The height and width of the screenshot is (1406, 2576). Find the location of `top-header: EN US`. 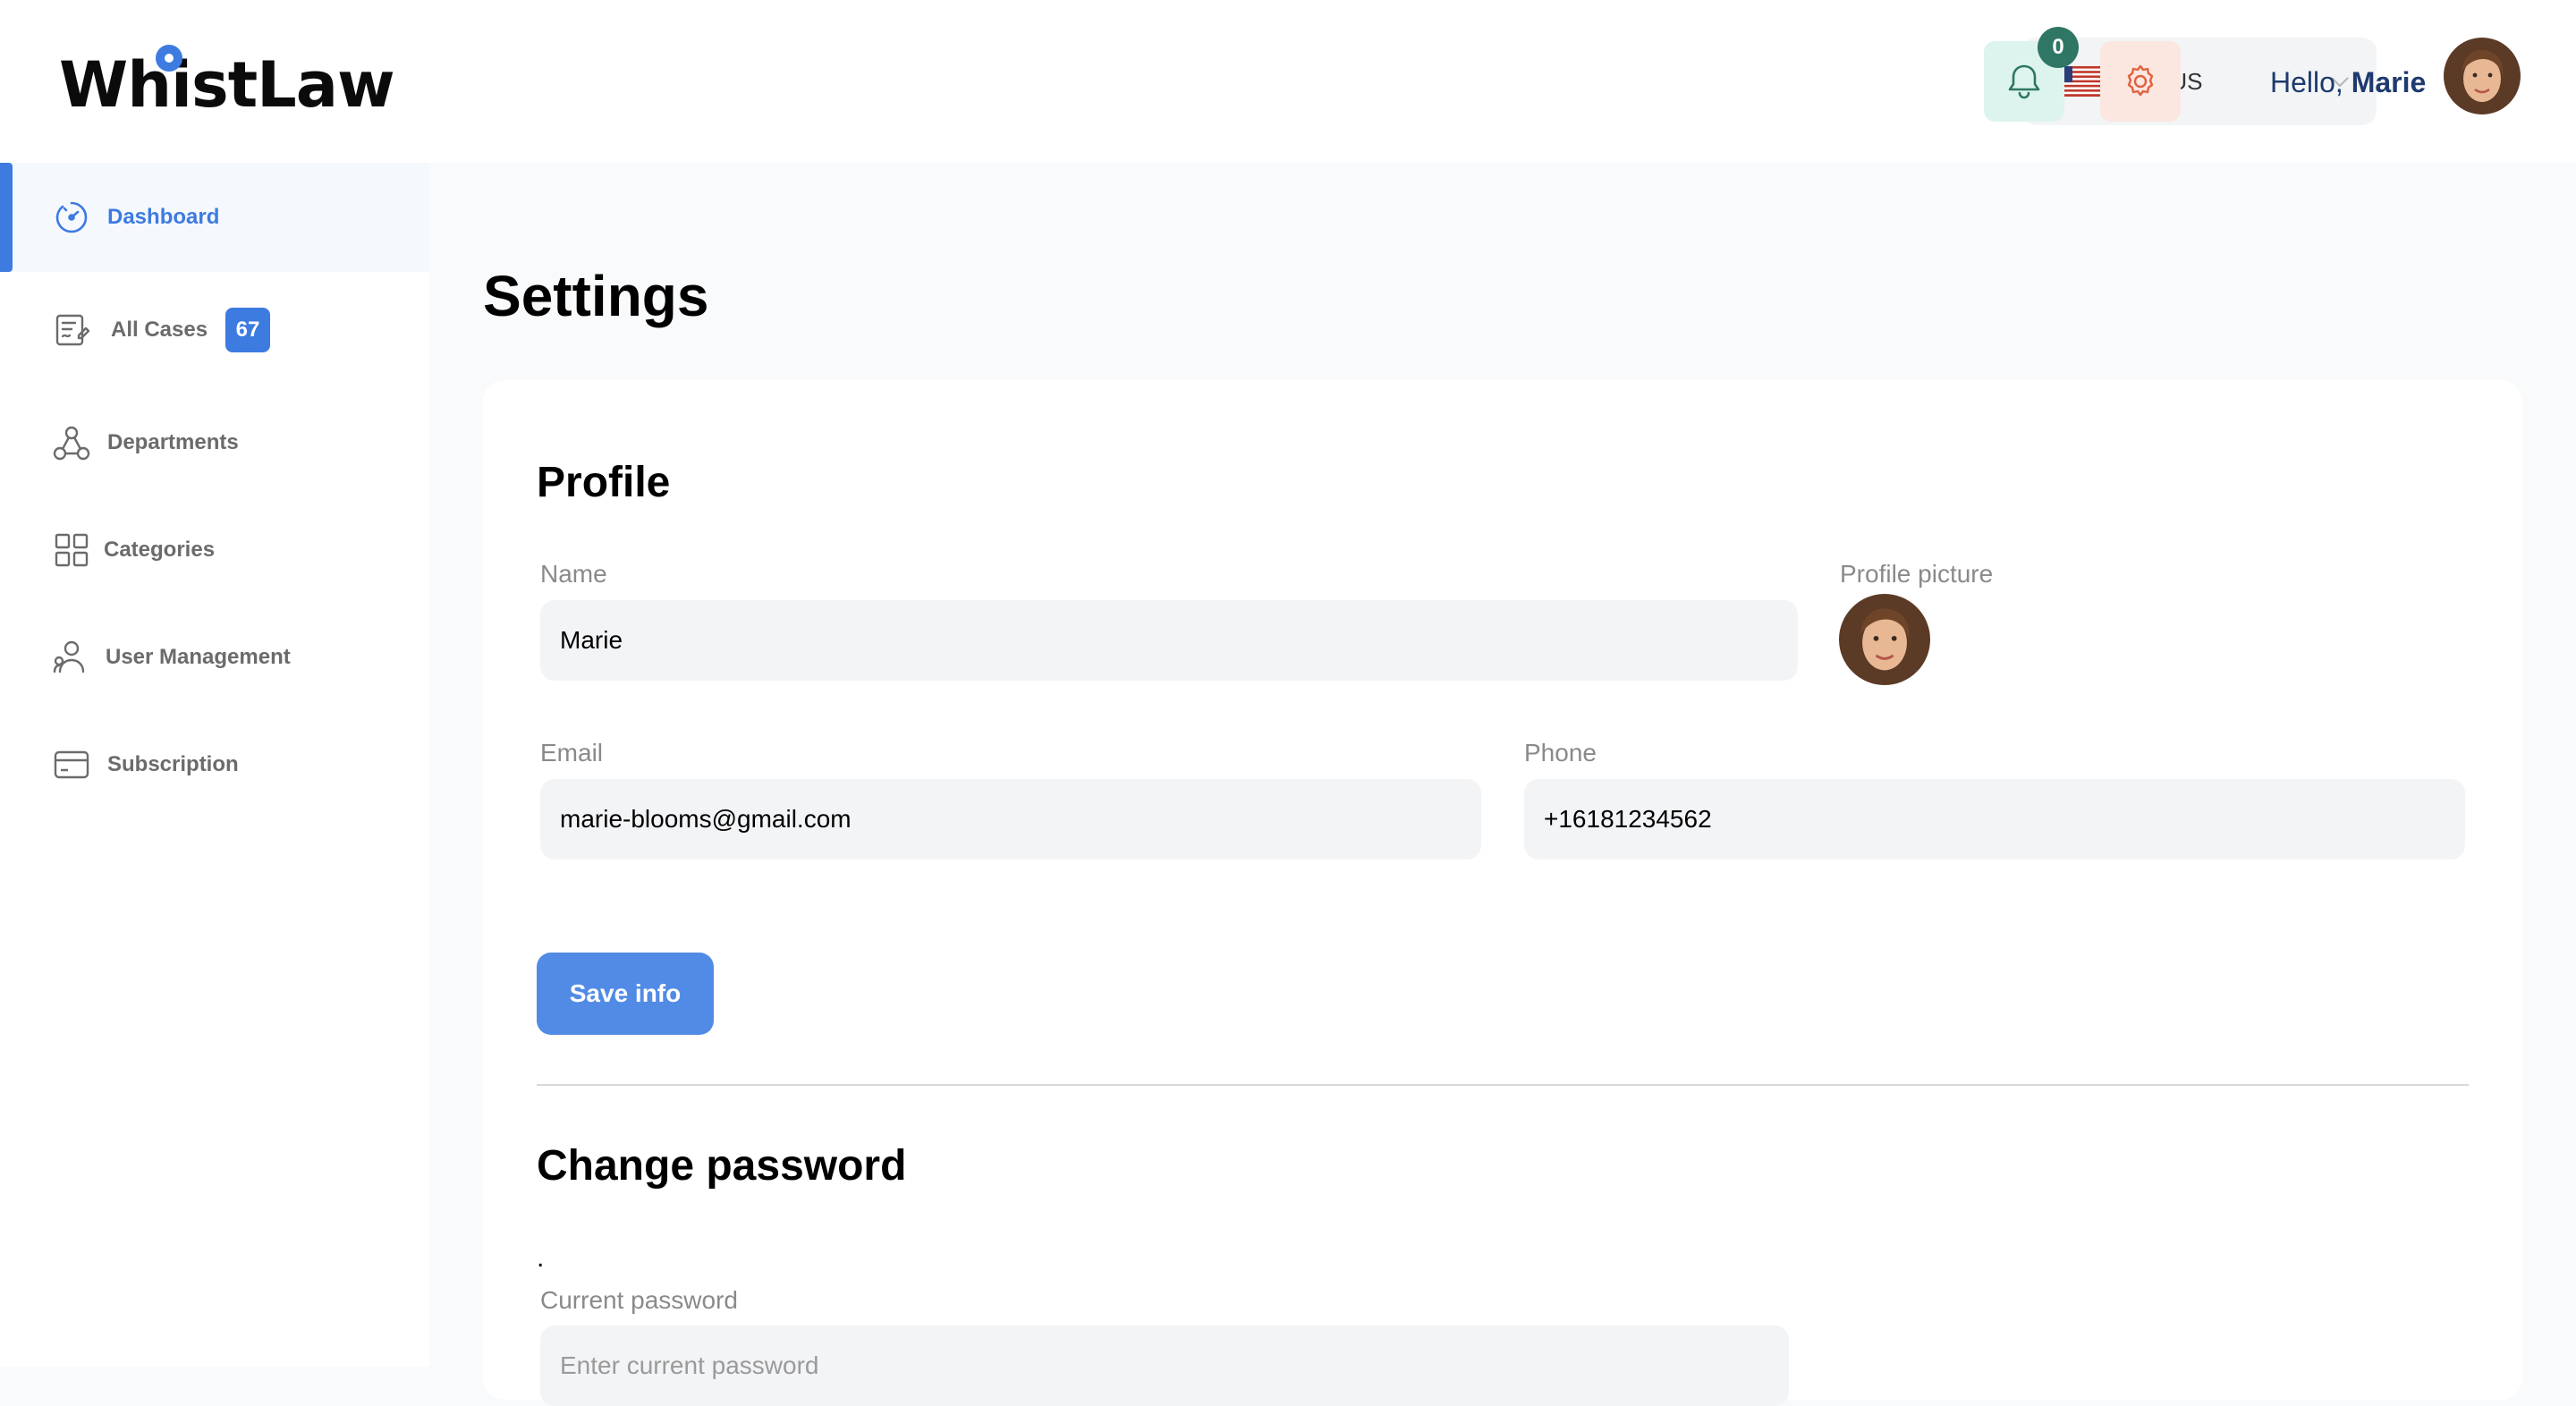

top-header: EN US is located at coordinates (1502, 82).